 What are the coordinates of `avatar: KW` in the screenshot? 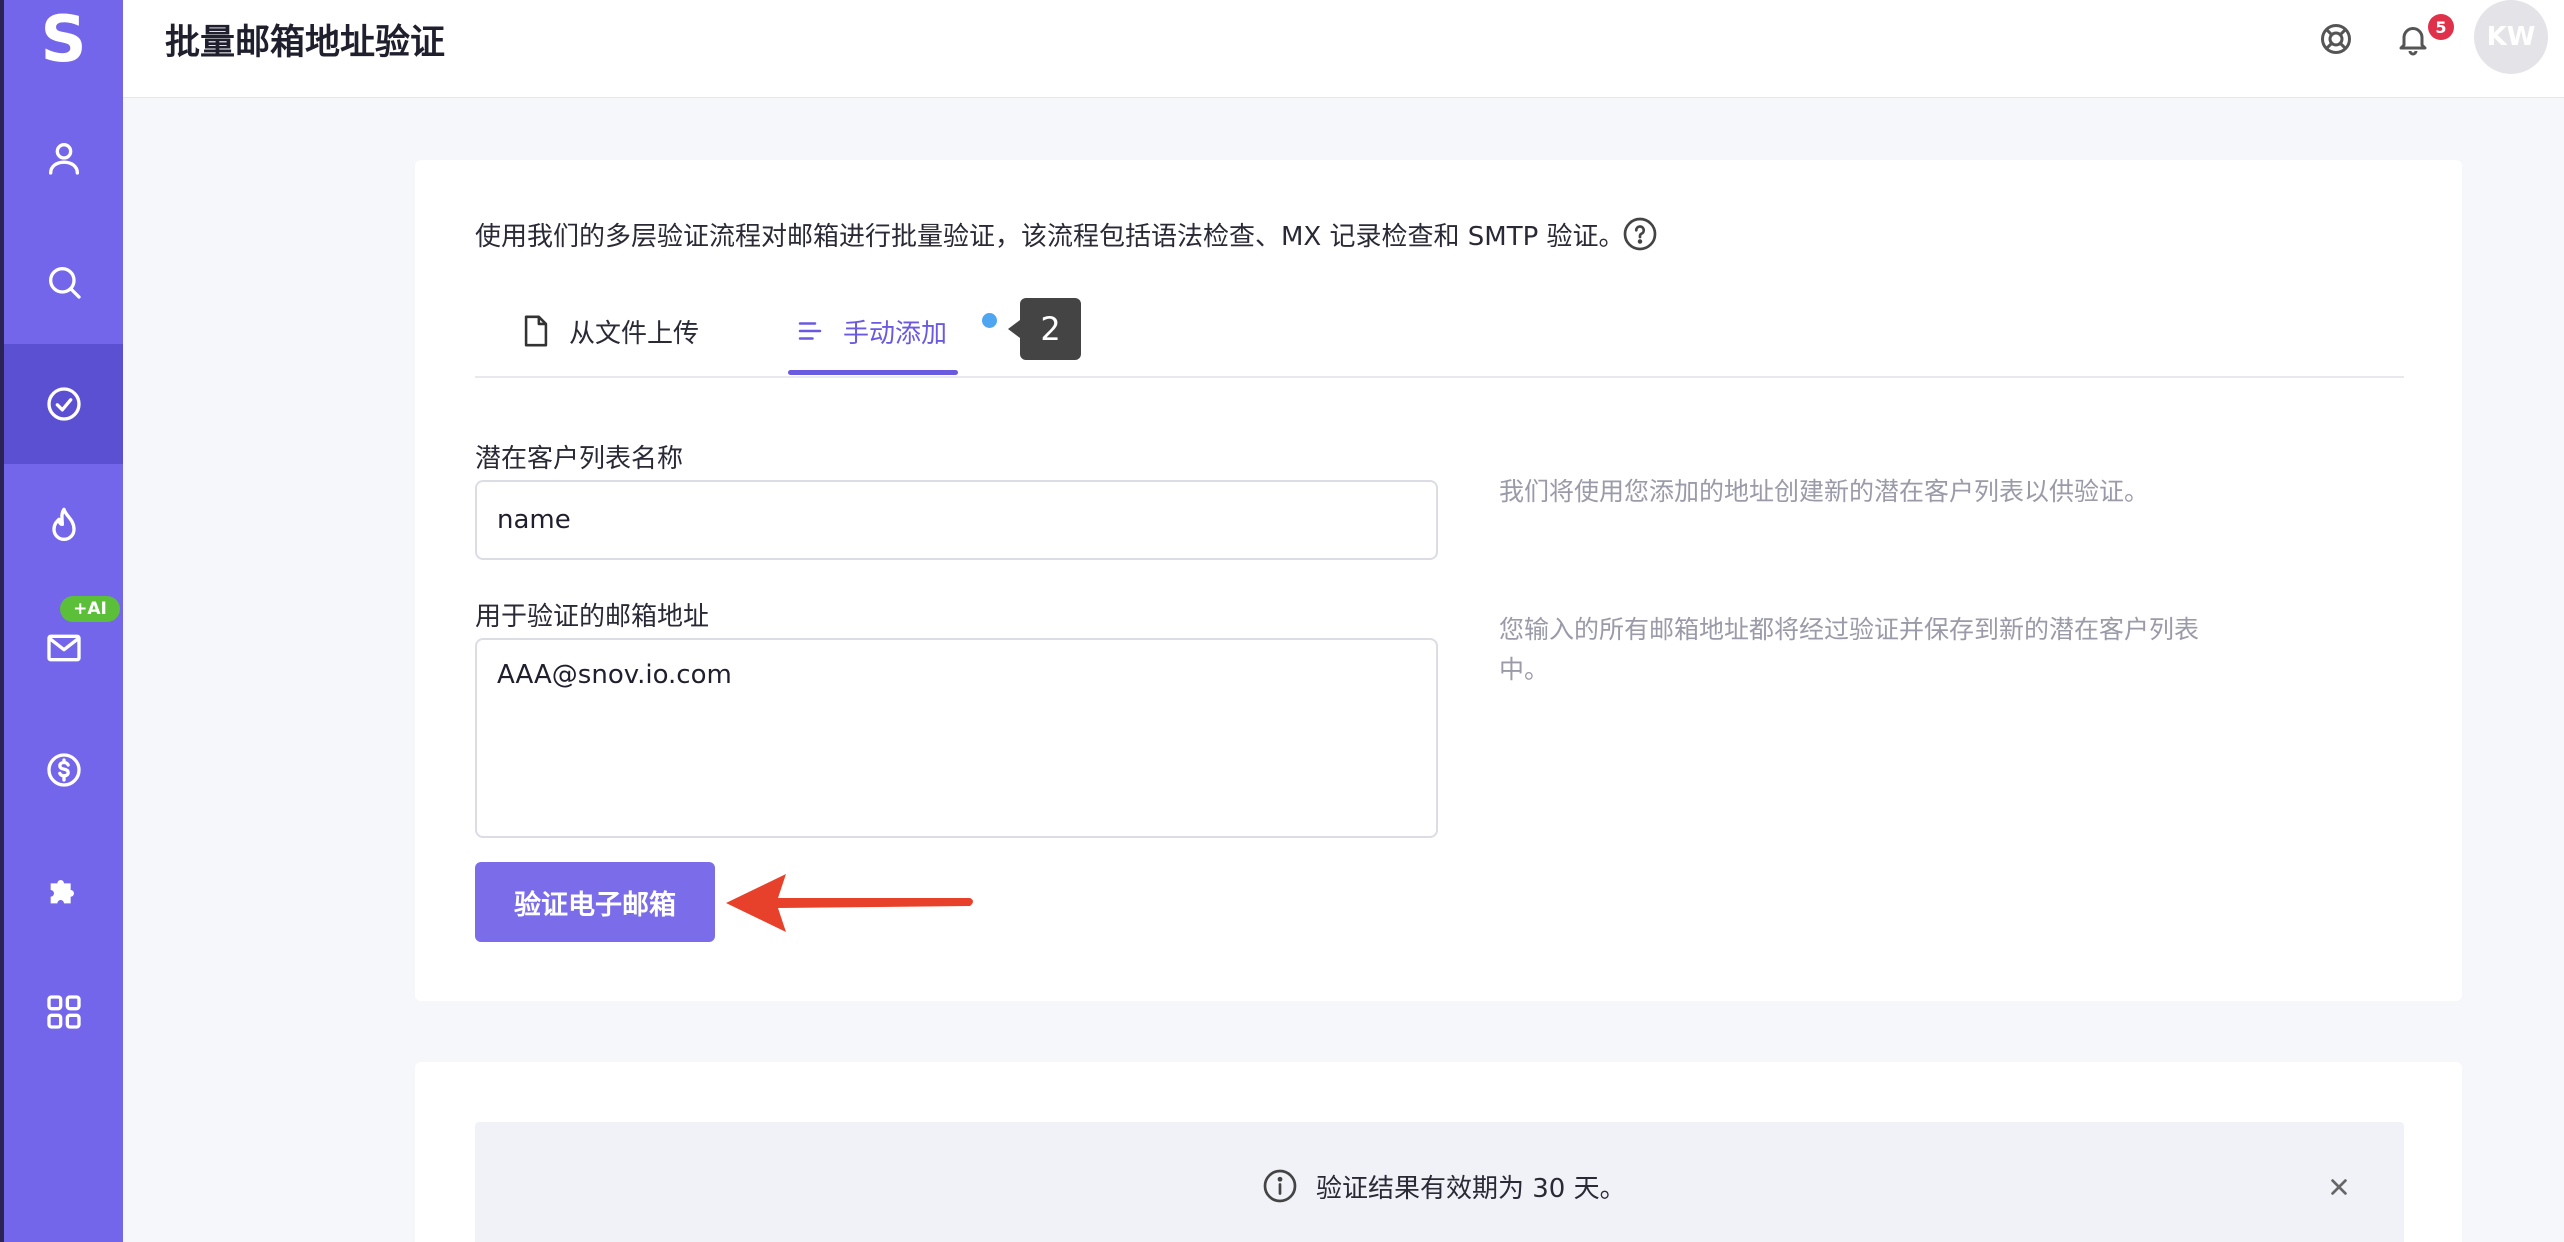 It's located at (2511, 37).